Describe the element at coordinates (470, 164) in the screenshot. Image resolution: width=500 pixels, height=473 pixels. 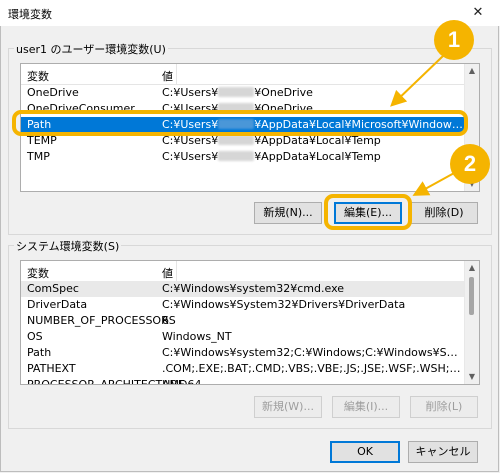
I see `step-badge-2: 2` at that location.